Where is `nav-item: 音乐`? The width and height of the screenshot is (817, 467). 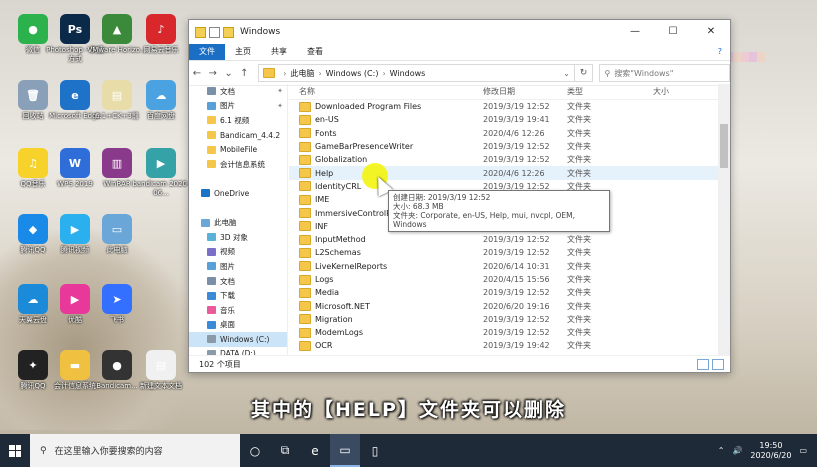
nav-item: 音乐 is located at coordinates (238, 310).